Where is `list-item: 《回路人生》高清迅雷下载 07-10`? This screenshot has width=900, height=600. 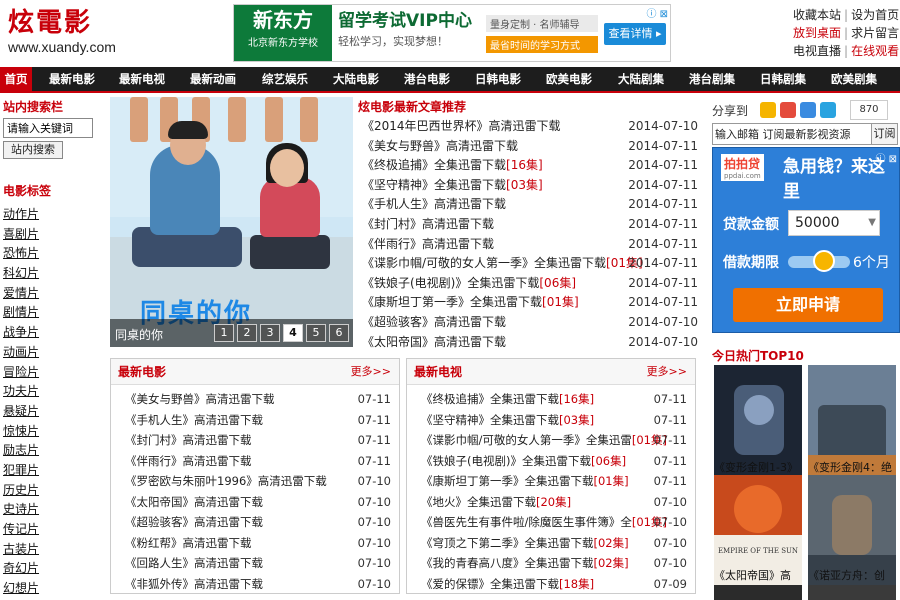 list-item: 《回路人生》高清迅雷下载 07-10 is located at coordinates (255, 563).